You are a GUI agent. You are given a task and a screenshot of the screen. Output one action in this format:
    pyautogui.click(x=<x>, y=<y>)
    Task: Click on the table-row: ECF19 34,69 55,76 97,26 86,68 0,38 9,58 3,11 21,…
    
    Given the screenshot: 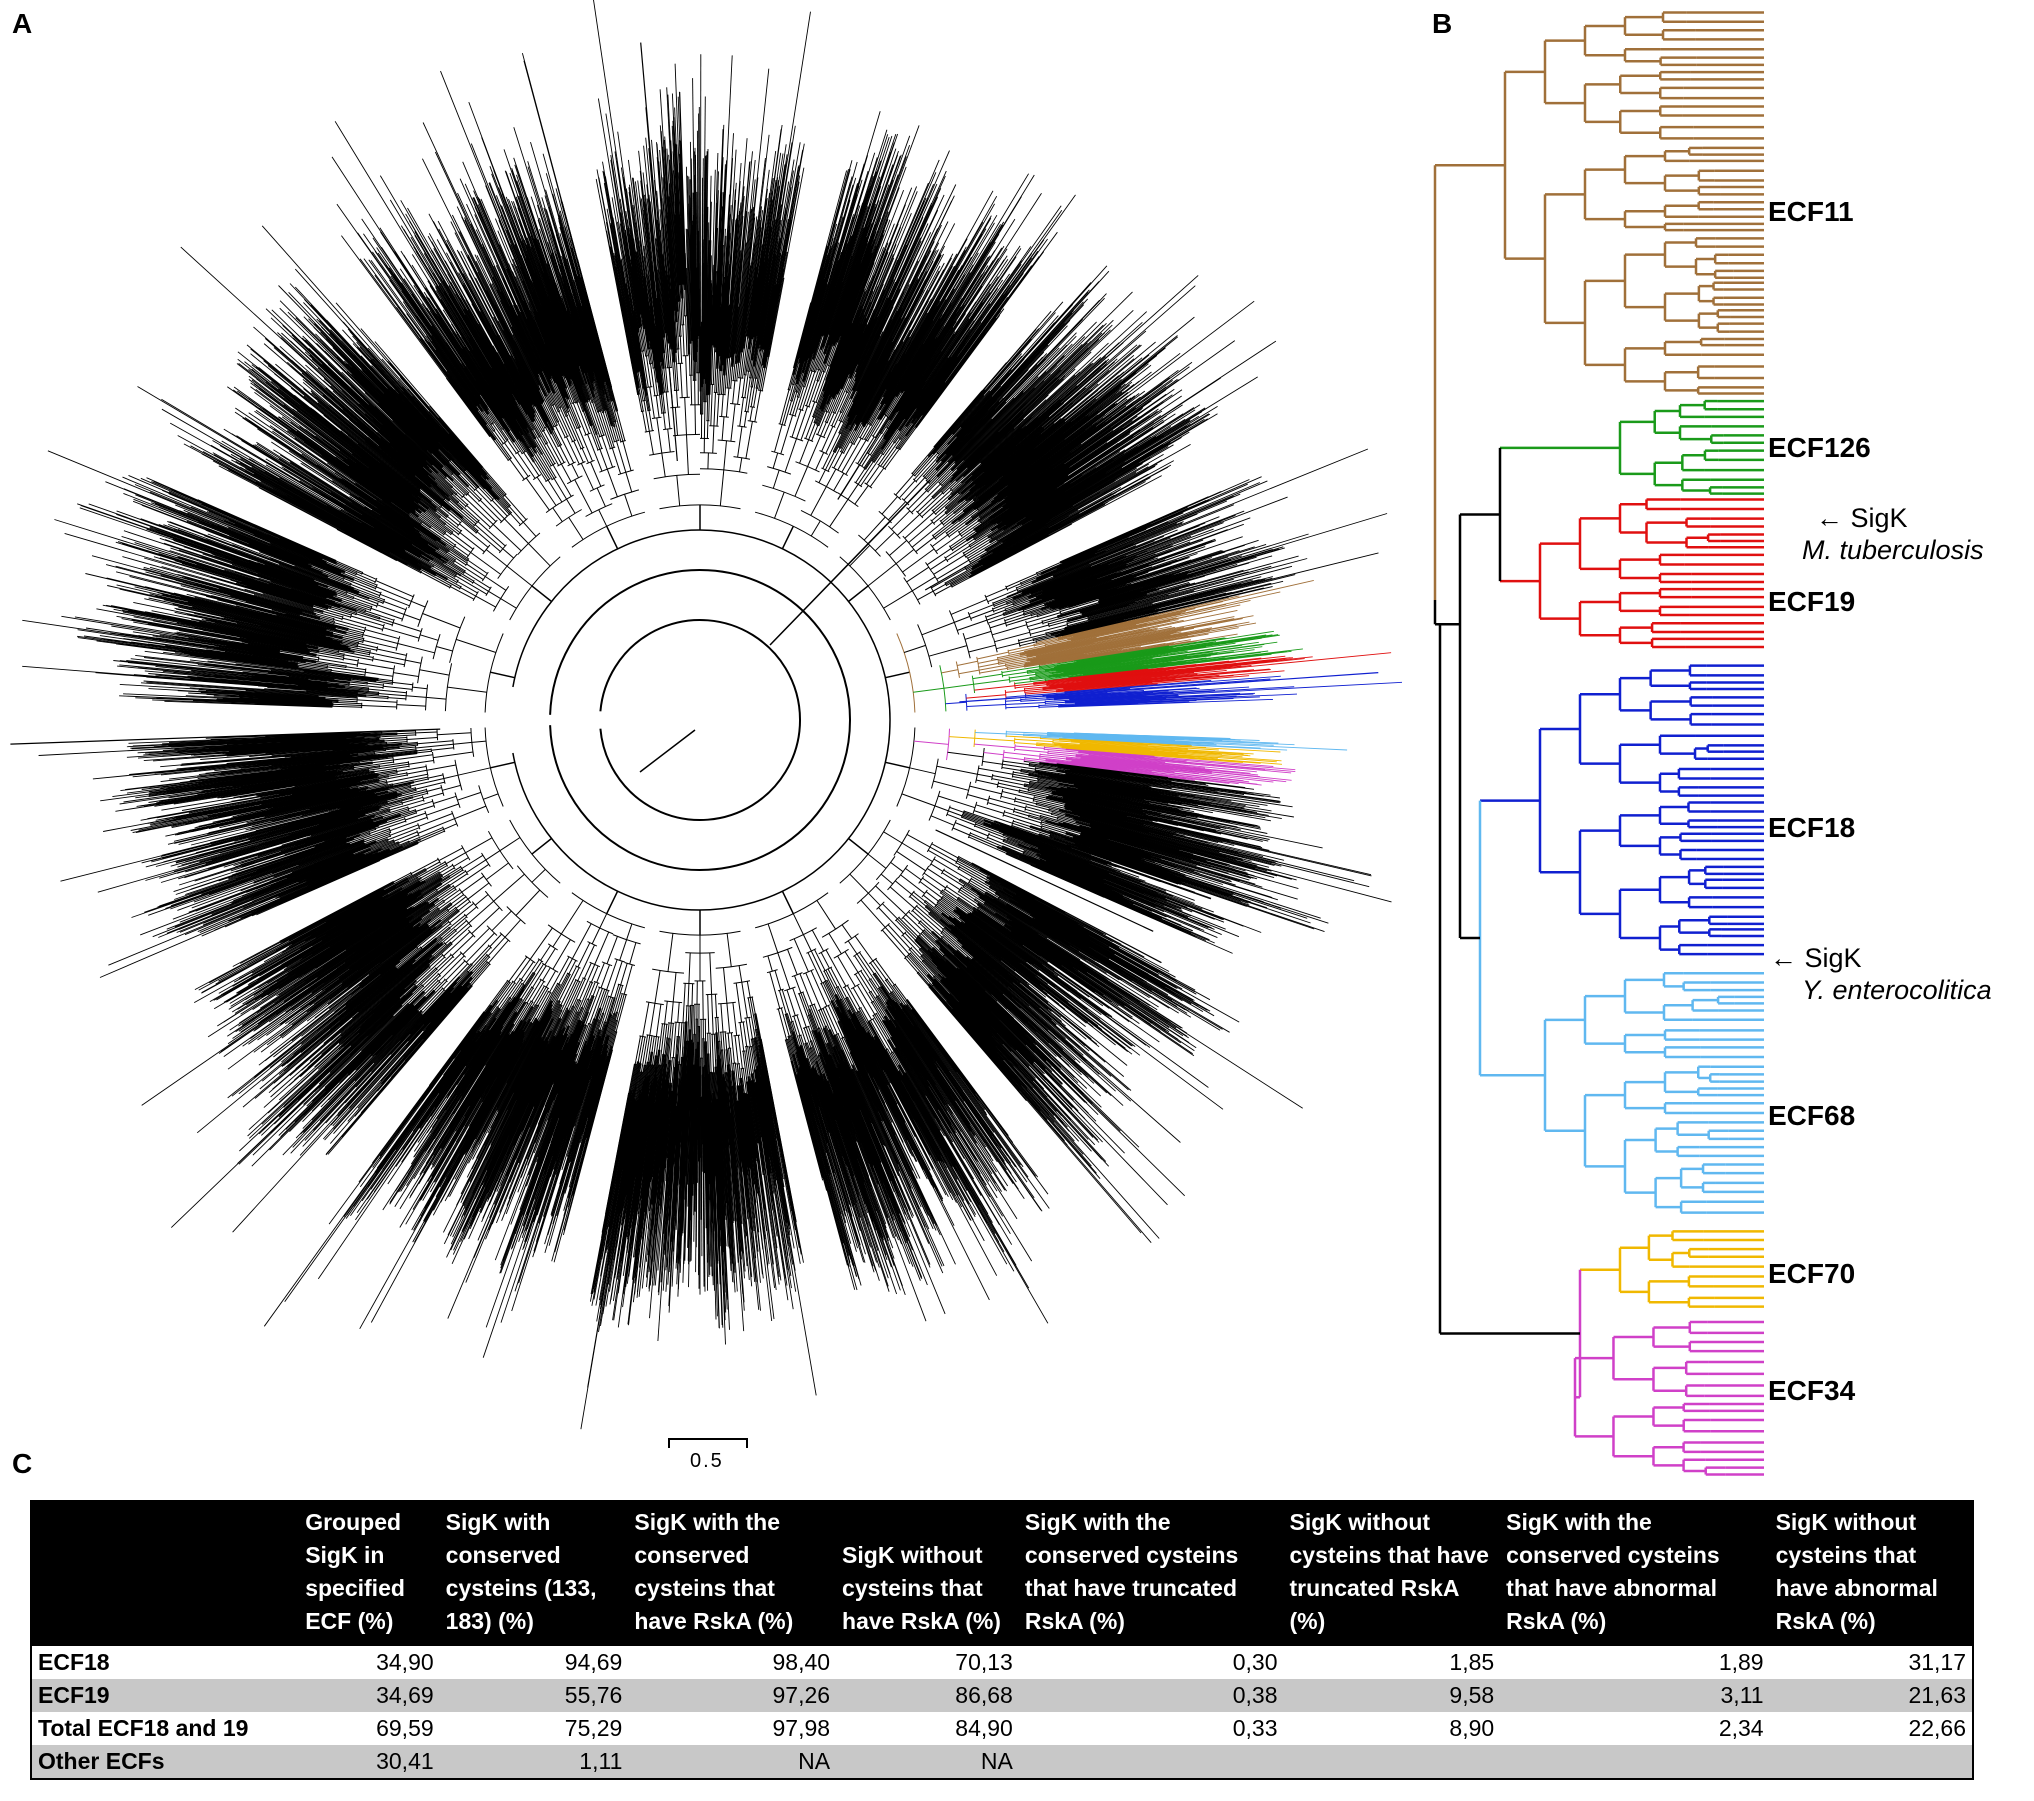 What is the action you would take?
    pyautogui.click(x=1002, y=1695)
    